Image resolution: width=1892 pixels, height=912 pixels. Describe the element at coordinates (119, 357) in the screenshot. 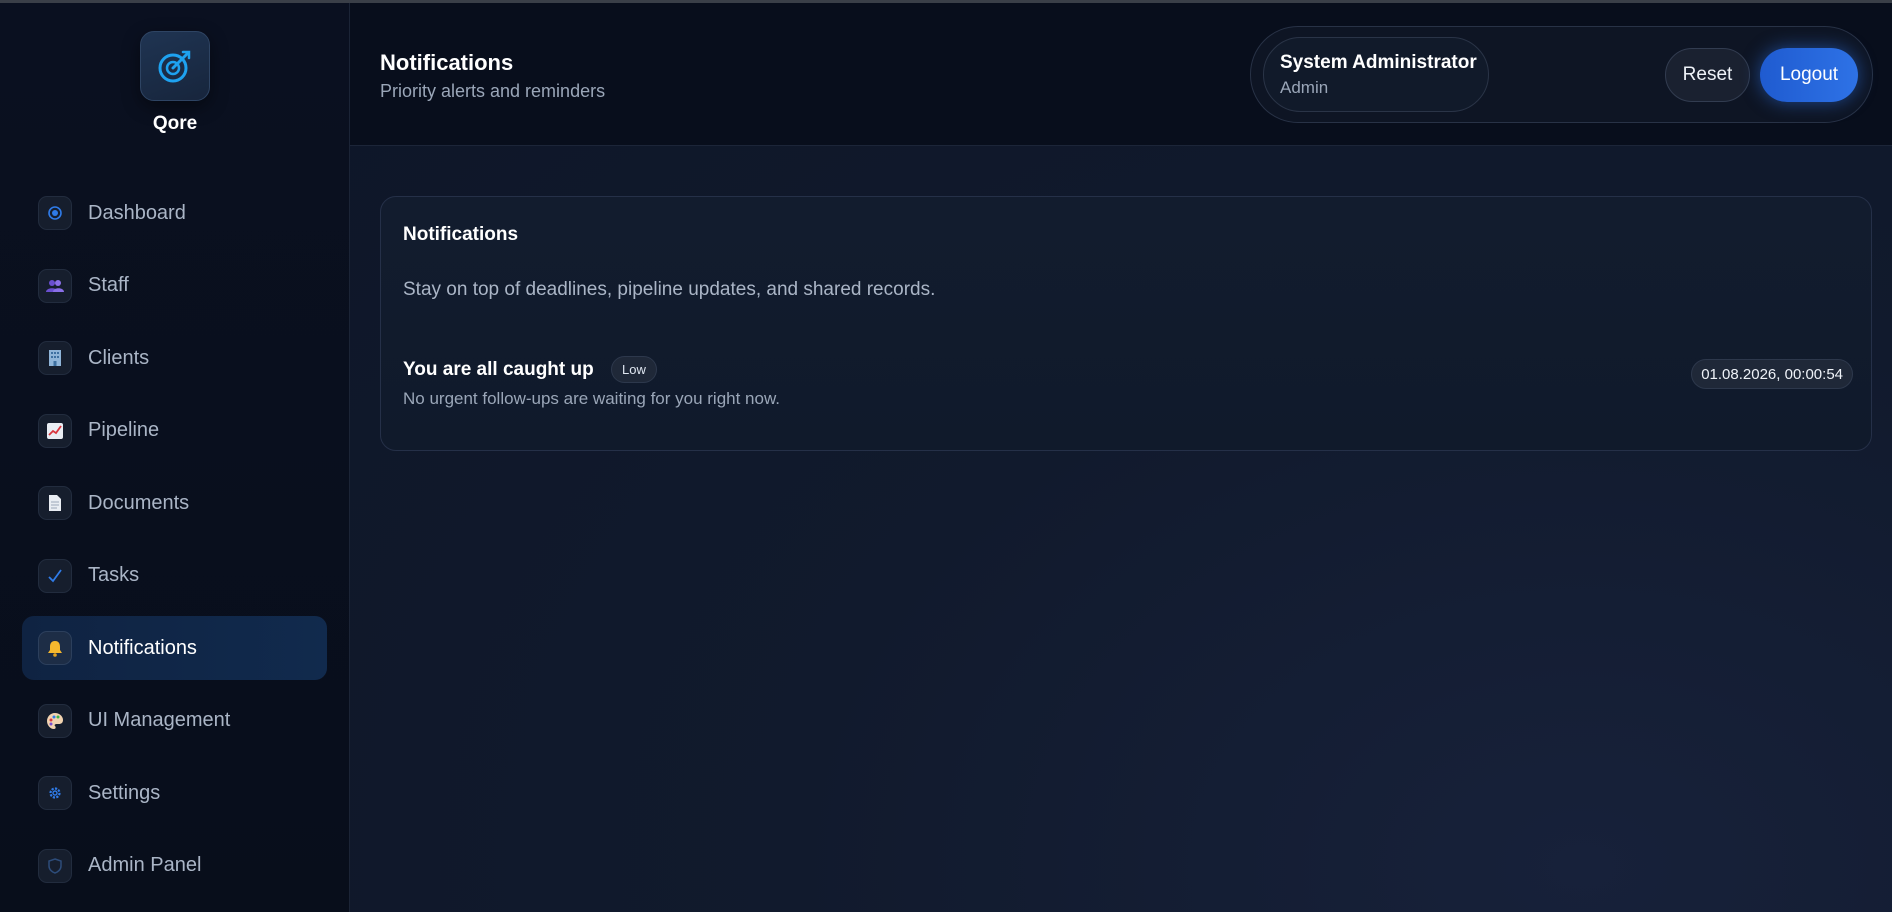

I see `sidebar-item-label: Clients` at that location.